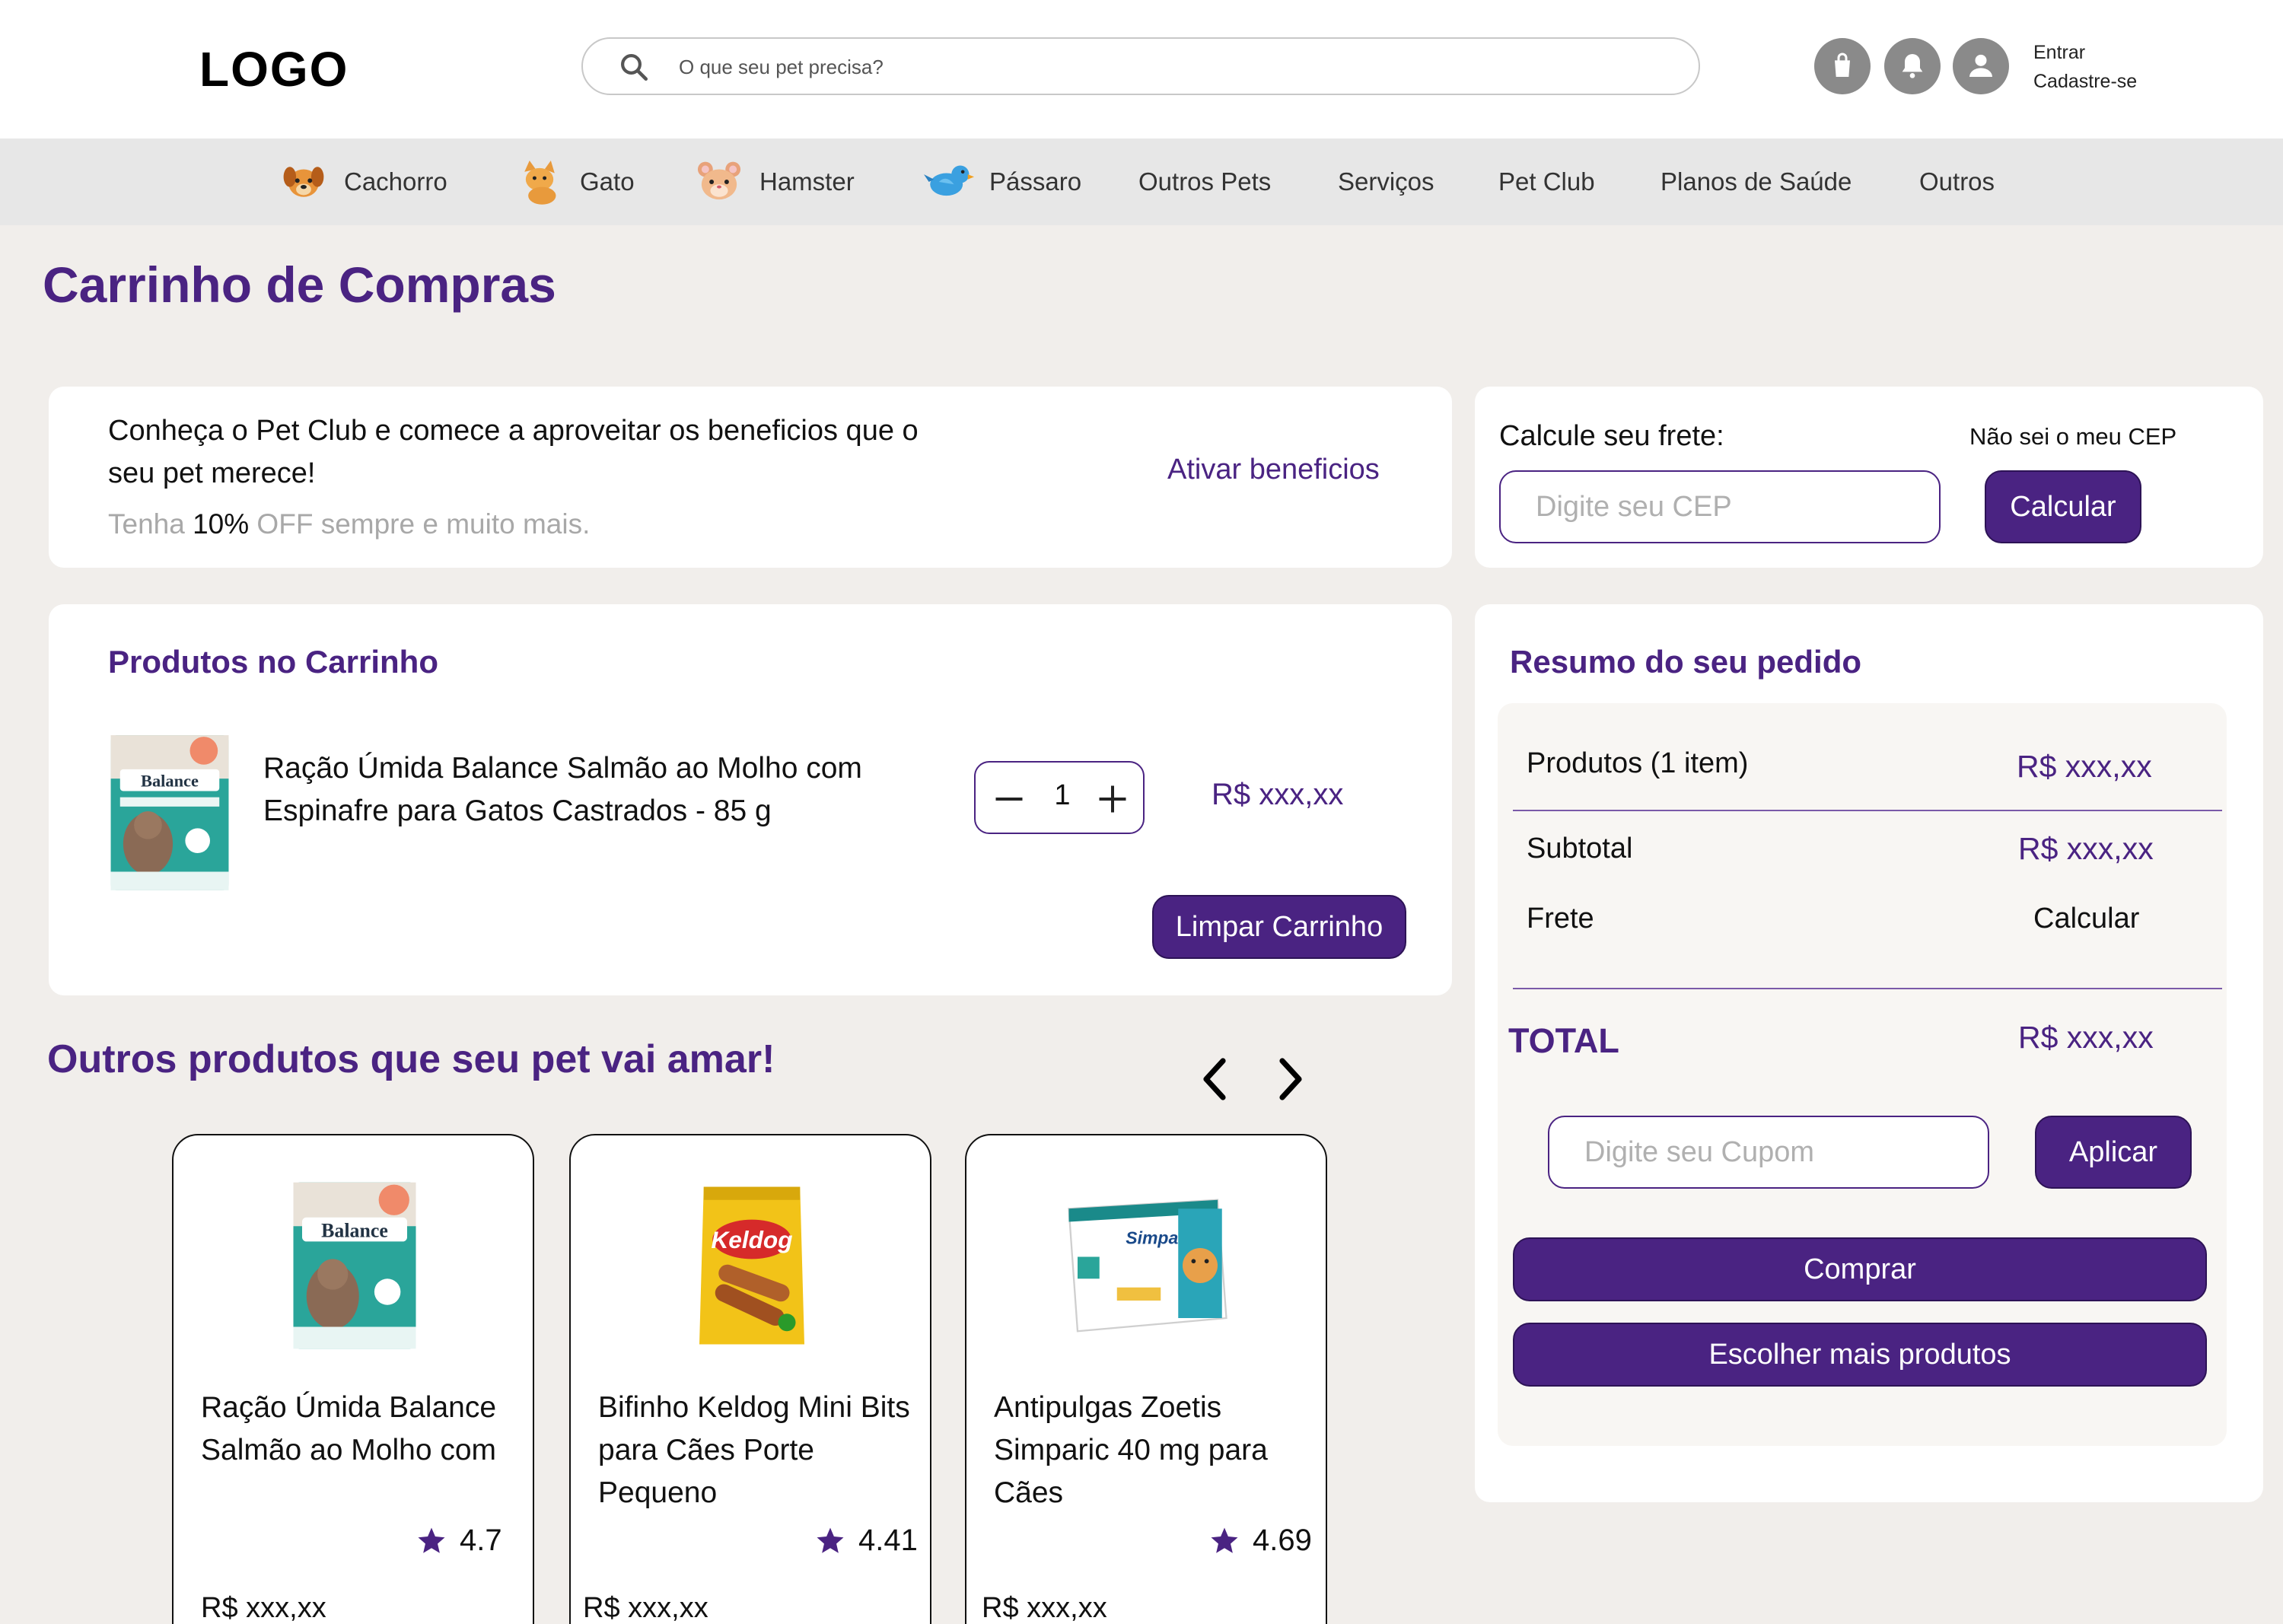 Image resolution: width=2283 pixels, height=1624 pixels. What do you see at coordinates (2086, 1037) in the screenshot?
I see `total-value: R$ xxx,xx` at bounding box center [2086, 1037].